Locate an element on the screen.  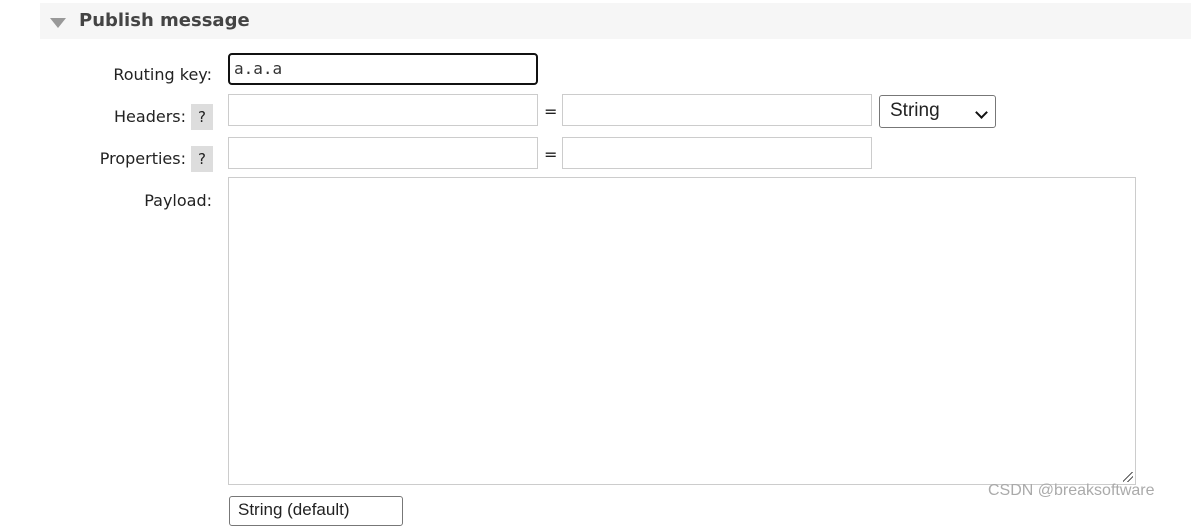
properties-label: Properties: is located at coordinates (142, 158).